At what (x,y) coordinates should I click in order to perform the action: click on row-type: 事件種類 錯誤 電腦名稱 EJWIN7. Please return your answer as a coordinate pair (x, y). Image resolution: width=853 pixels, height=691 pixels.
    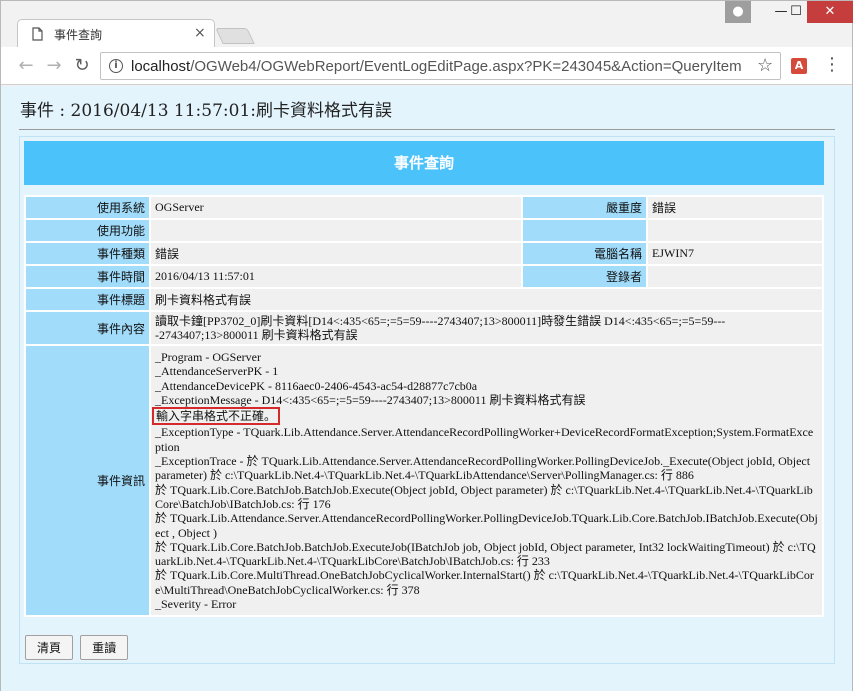
    Looking at the image, I should click on (424, 253).